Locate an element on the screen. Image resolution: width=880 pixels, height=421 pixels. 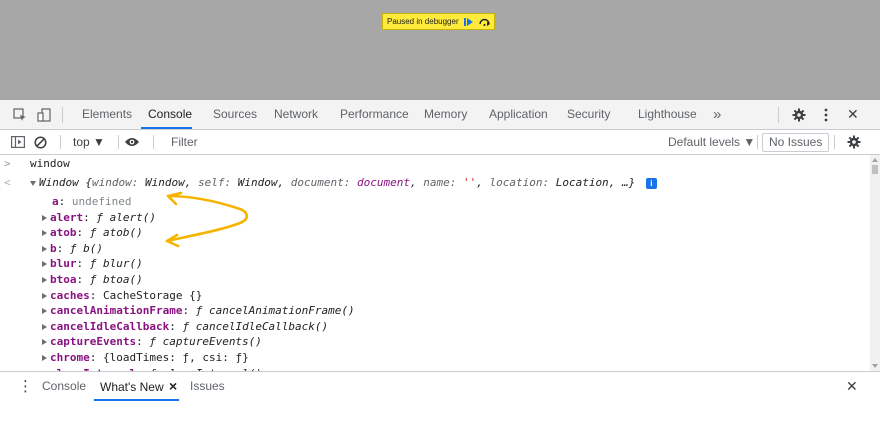
drawer-tab-issues: Issues is located at coordinates (207, 386).